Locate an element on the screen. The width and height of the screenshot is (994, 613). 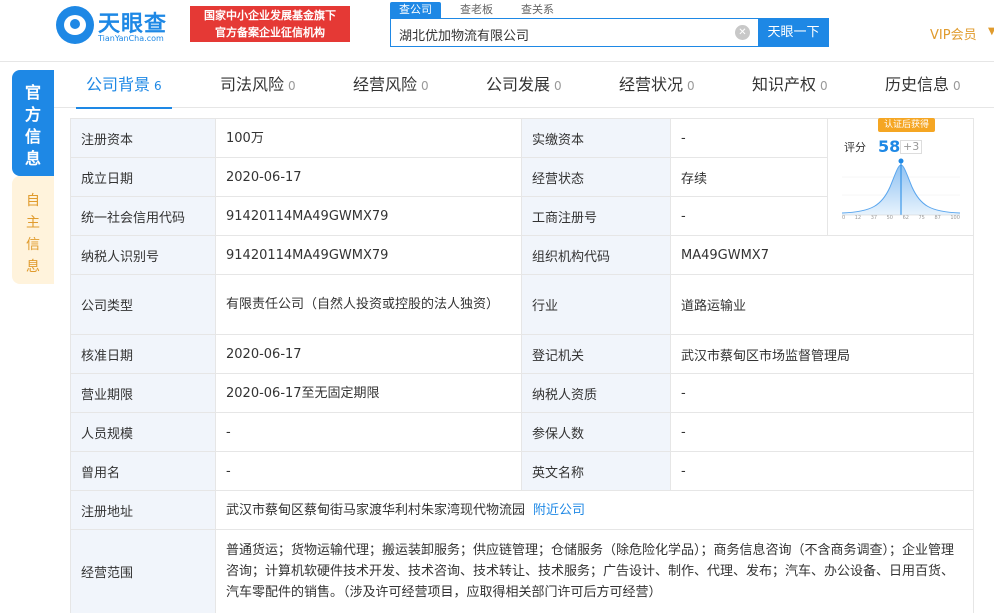
table-row: 公司类型 有限责任公司（自然人投资或控股的法人独资） 行业 道路运输业 is located at coordinates (522, 305).